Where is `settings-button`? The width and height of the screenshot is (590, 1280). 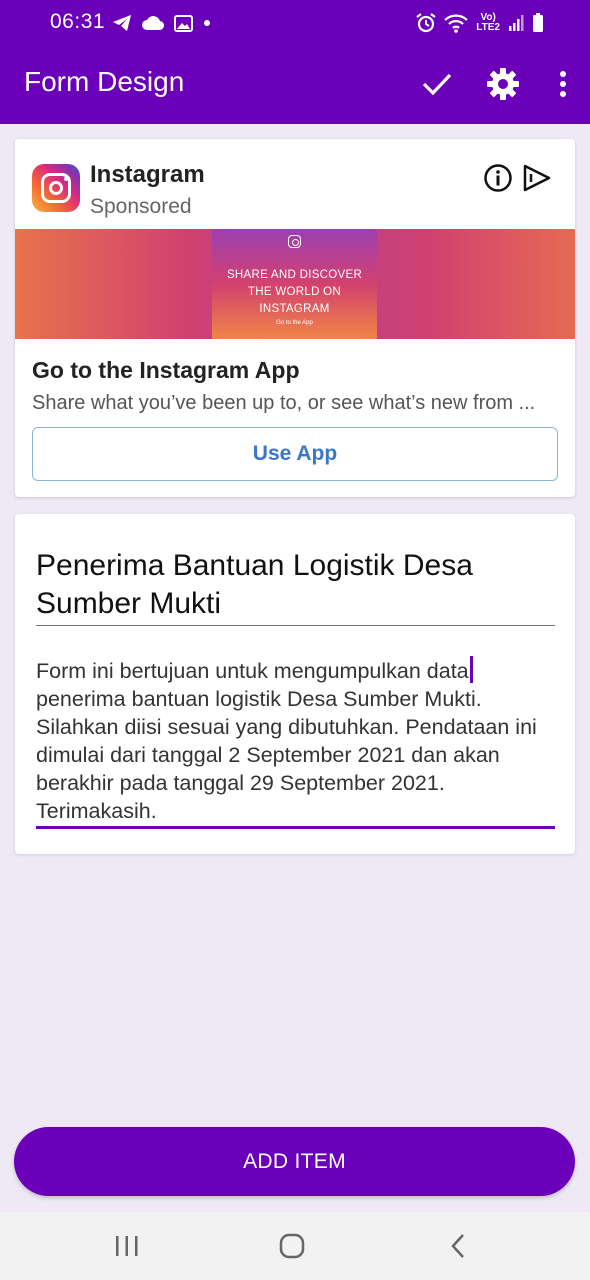
settings-button is located at coordinates (503, 84).